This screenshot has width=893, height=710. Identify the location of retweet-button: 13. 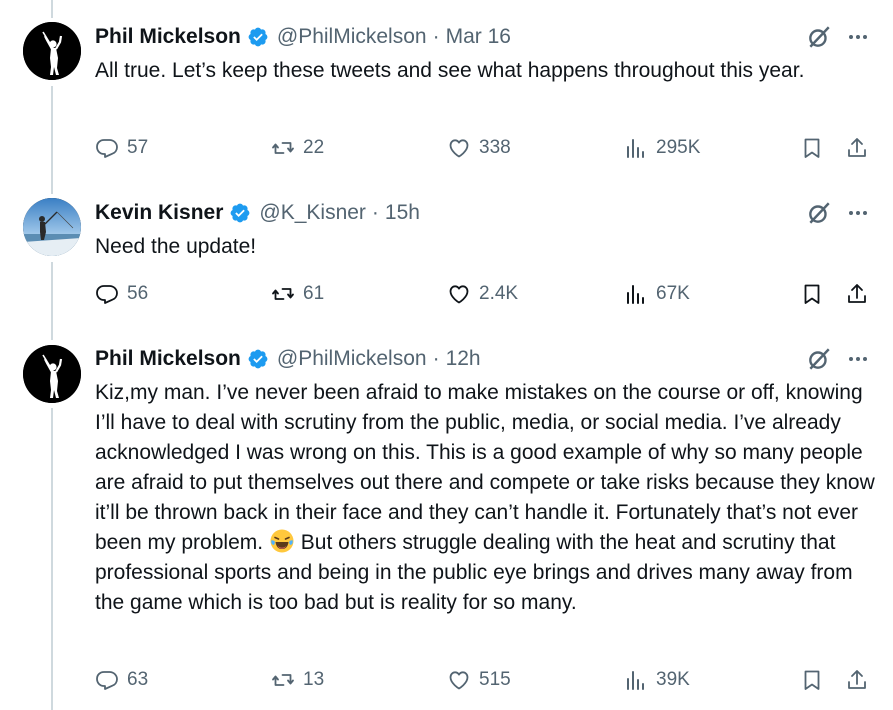
(297, 680).